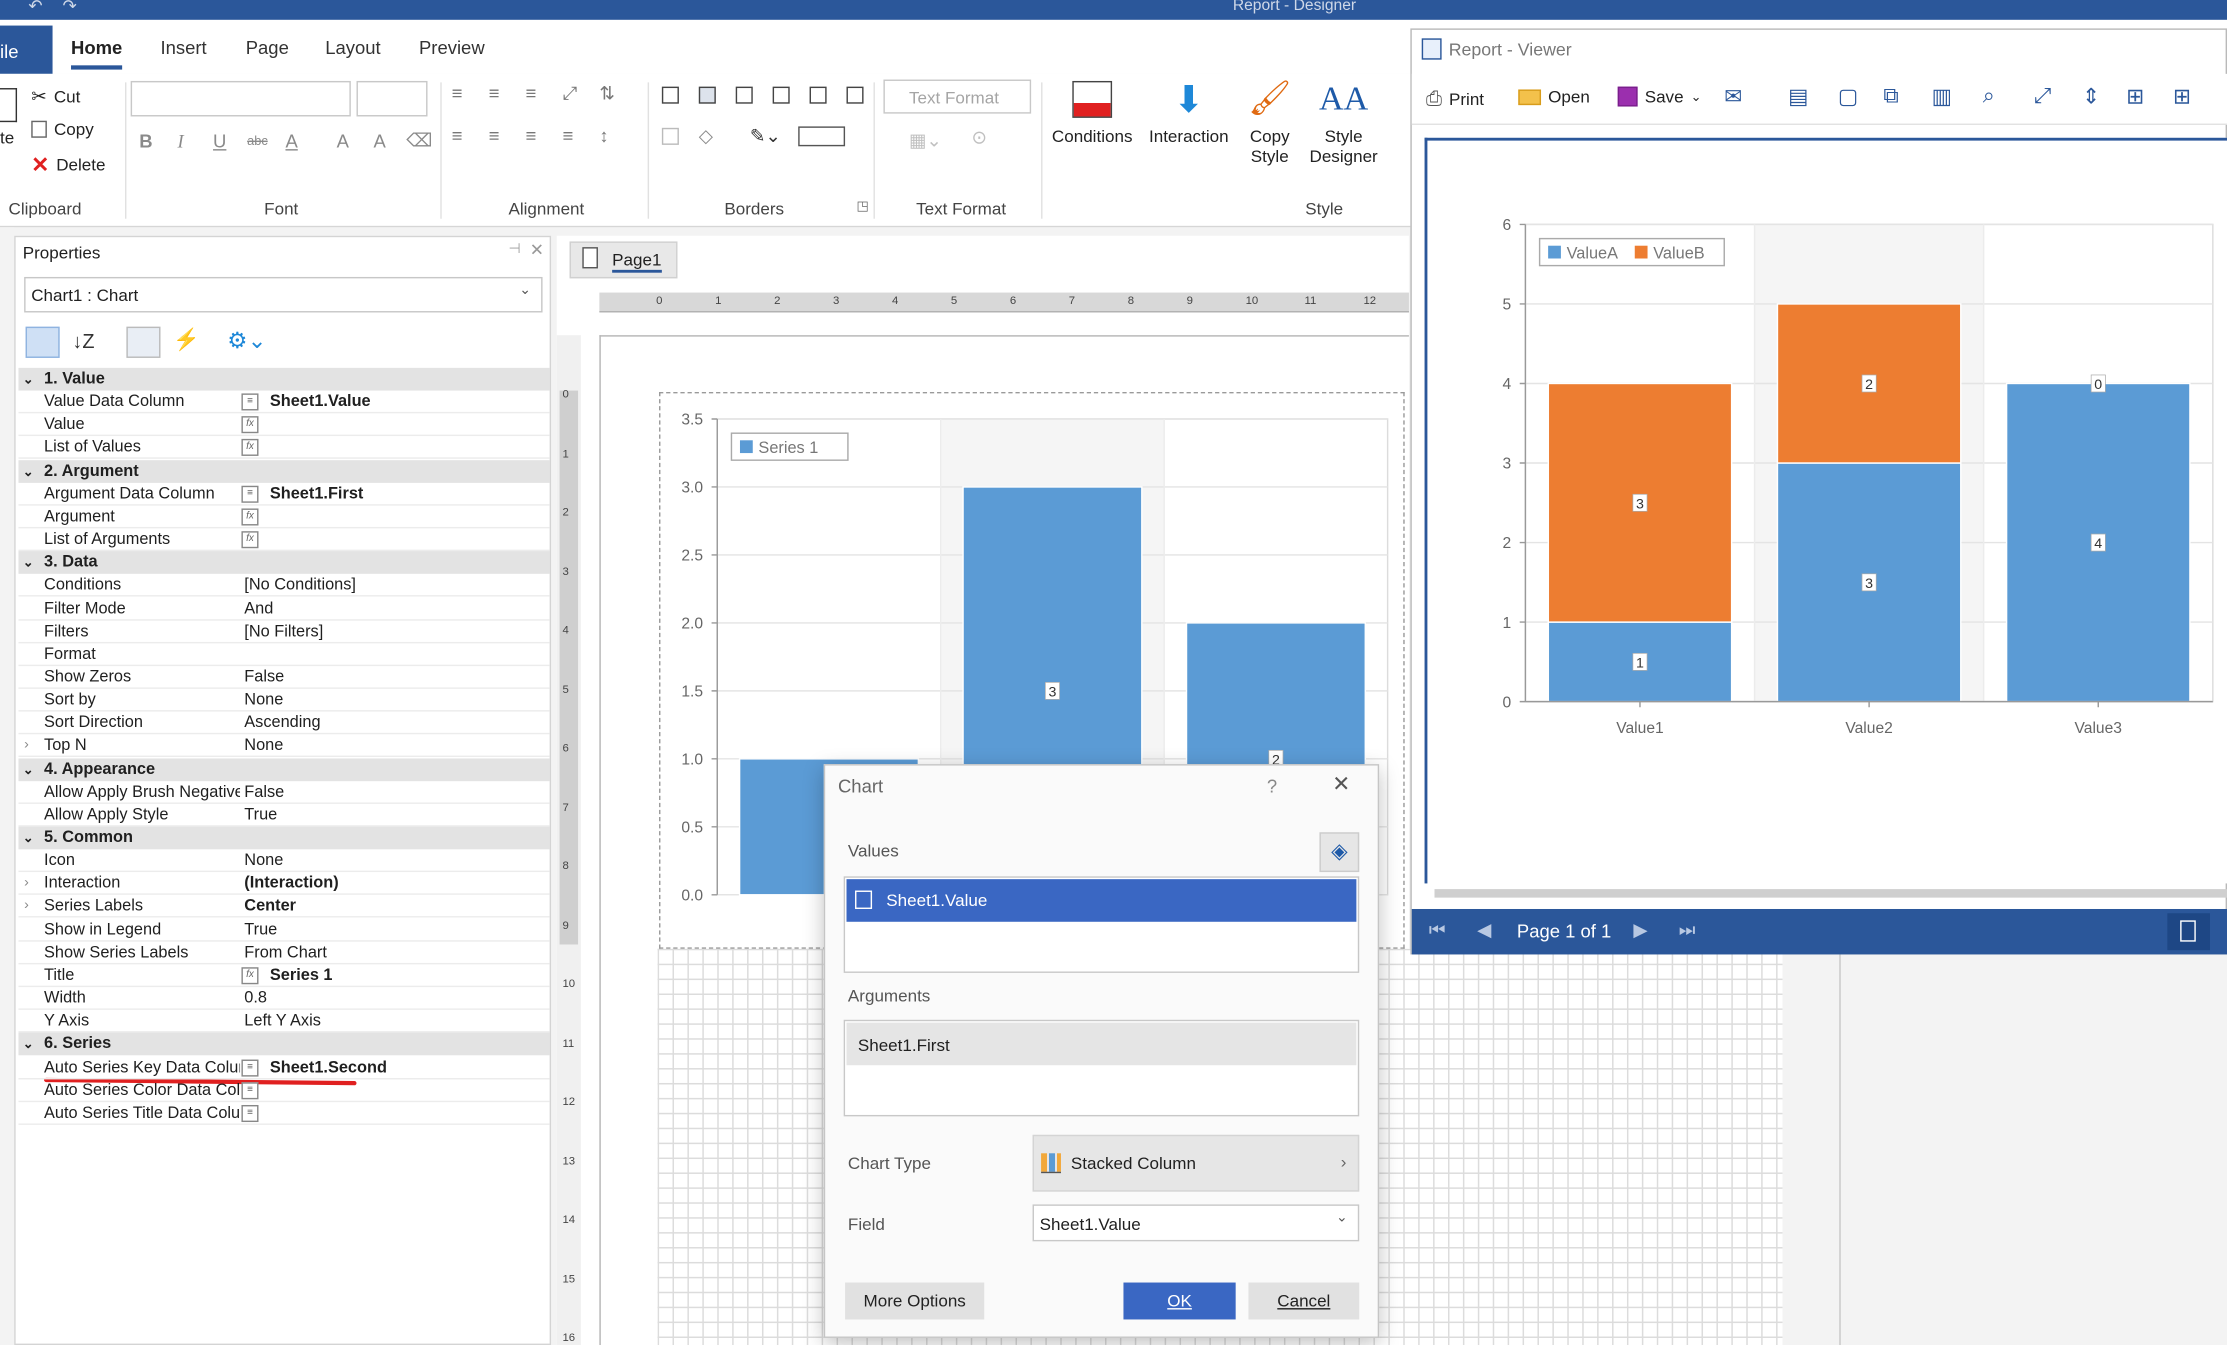 Image resolution: width=2227 pixels, height=1345 pixels. What do you see at coordinates (514, 249) in the screenshot?
I see `pin-icon: ⊣` at bounding box center [514, 249].